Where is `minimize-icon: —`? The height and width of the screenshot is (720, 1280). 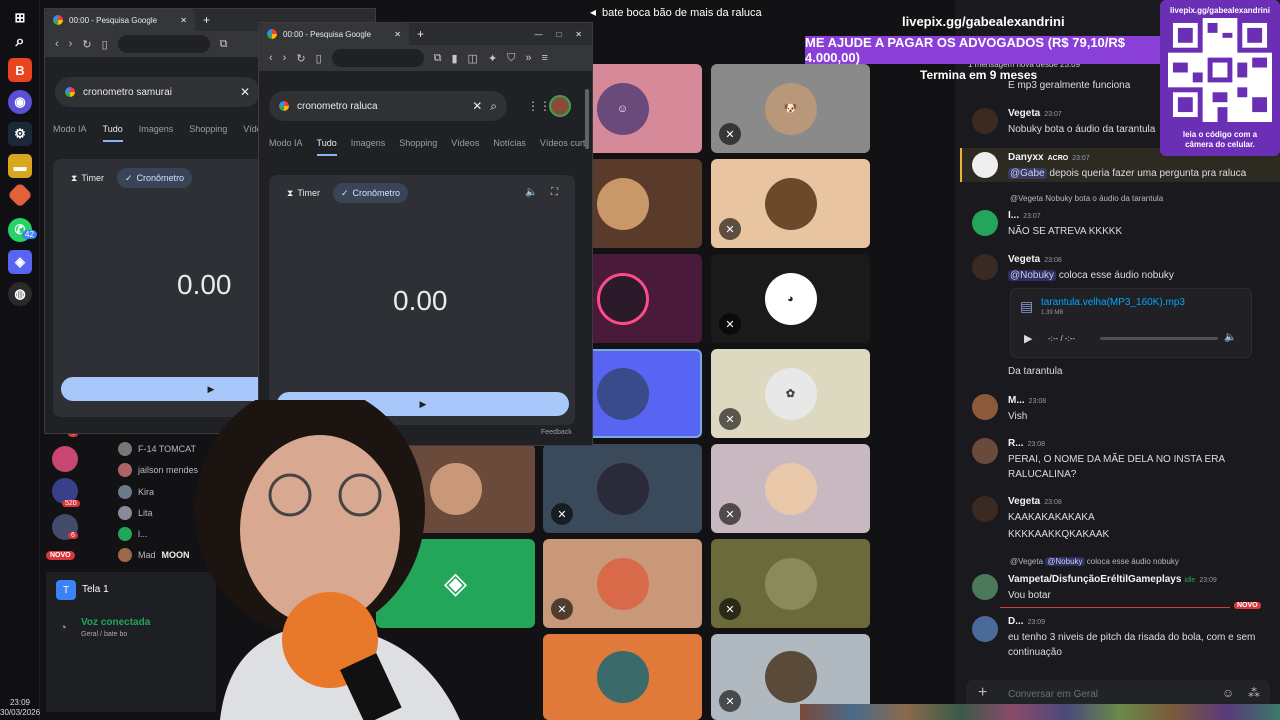 minimize-icon: — is located at coordinates (538, 34).